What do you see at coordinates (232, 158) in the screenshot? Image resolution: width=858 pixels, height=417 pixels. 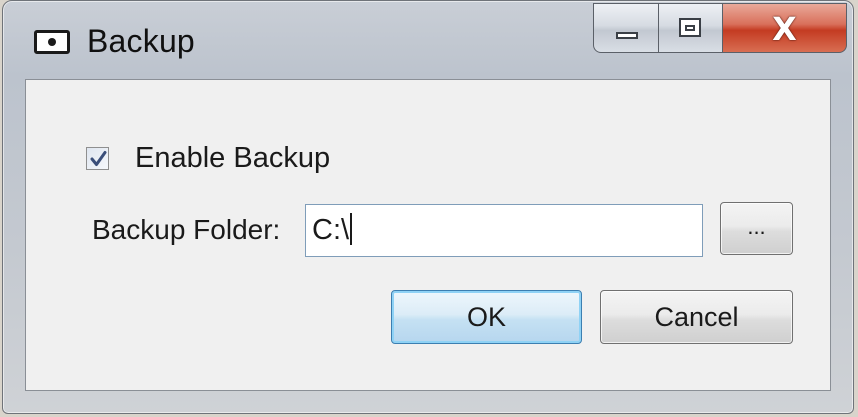 I see `enable-backup-label: Enable Backup` at bounding box center [232, 158].